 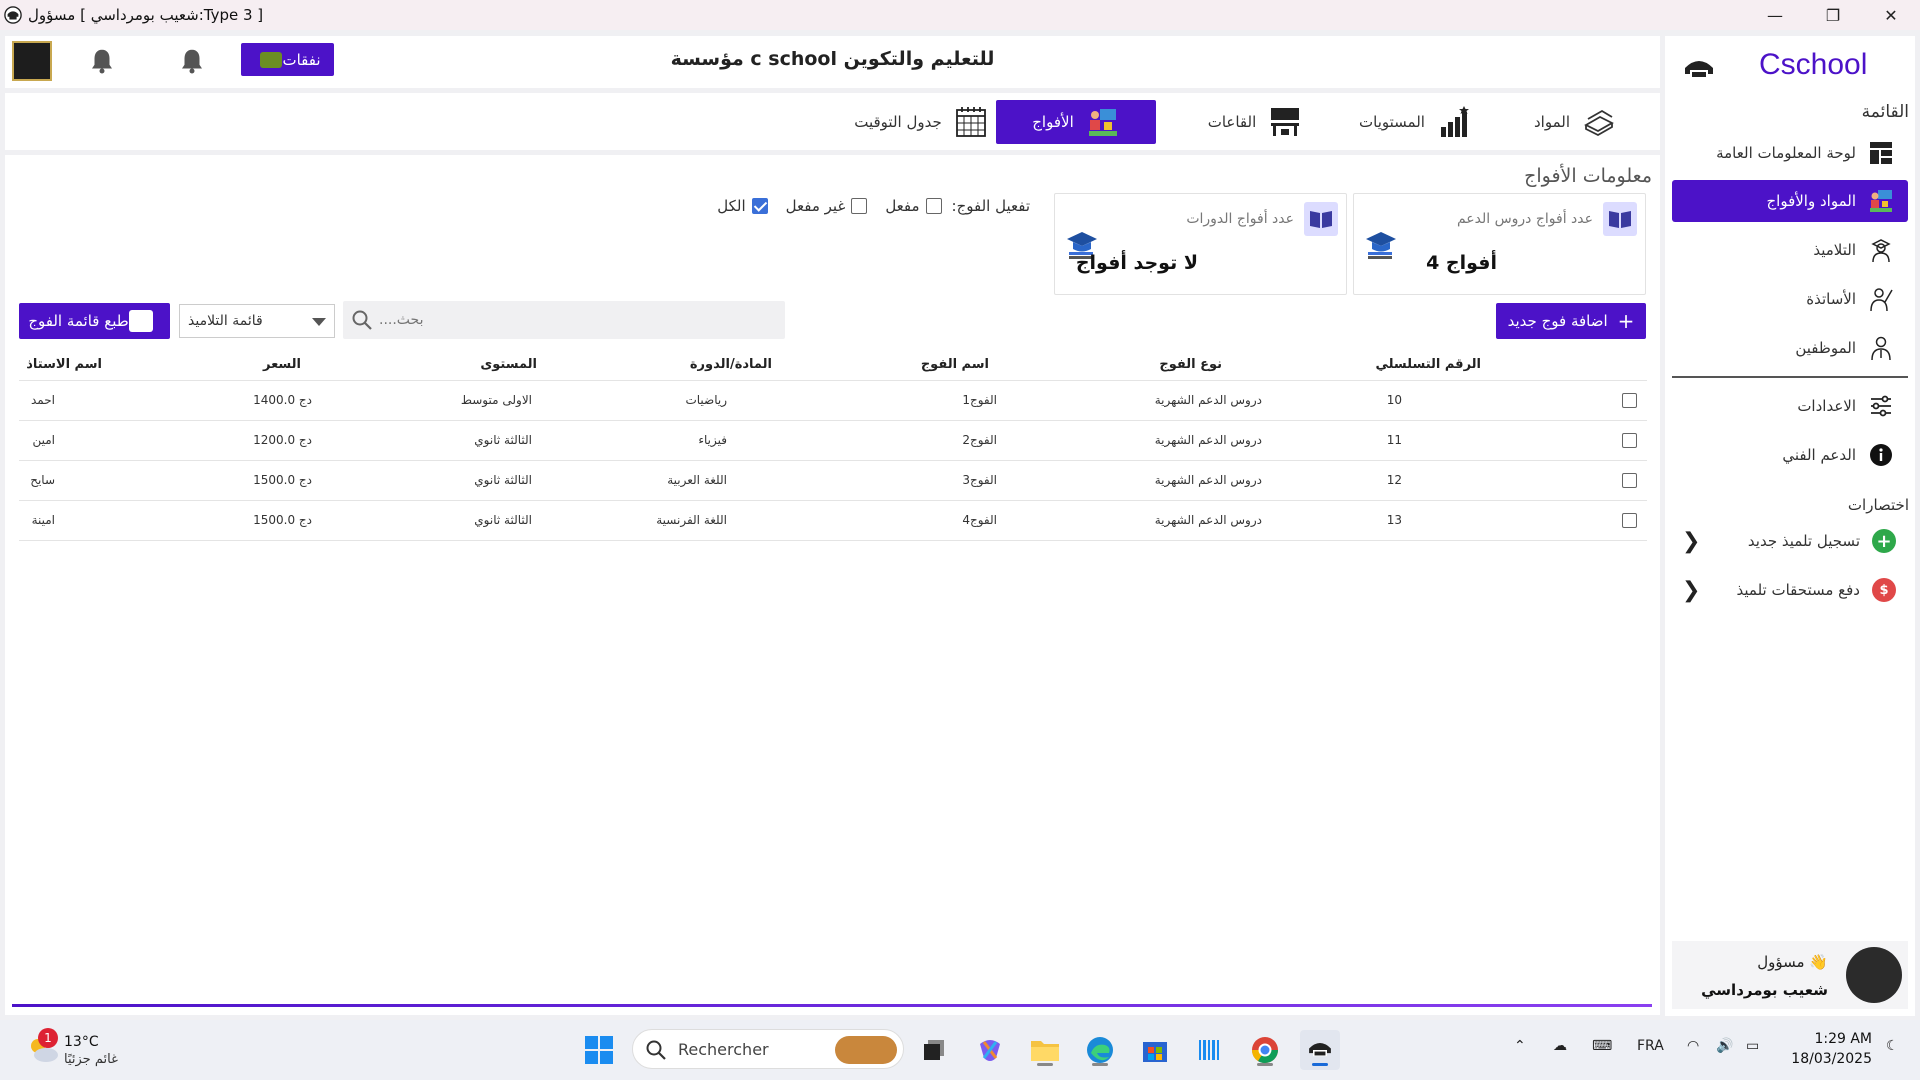 I want to click on plus-icon: +, so click(x=1626, y=321).